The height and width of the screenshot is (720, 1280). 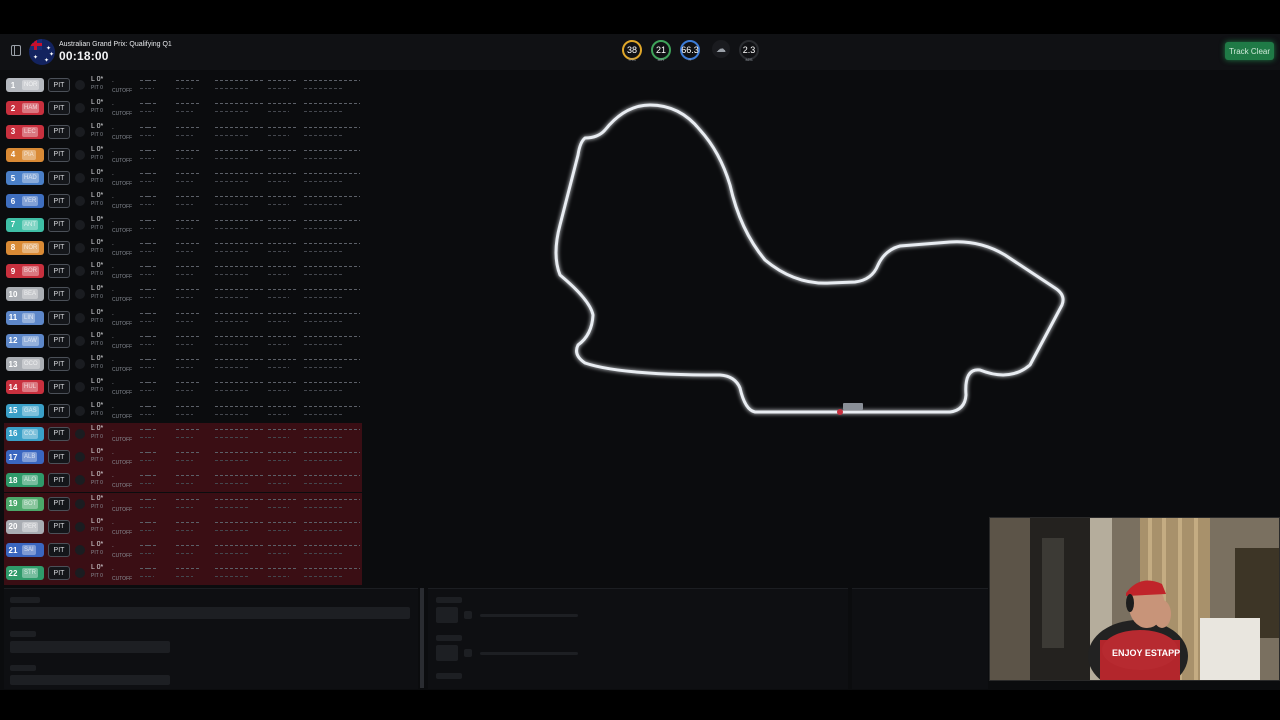 I want to click on driver-code: GAS, so click(x=30, y=410).